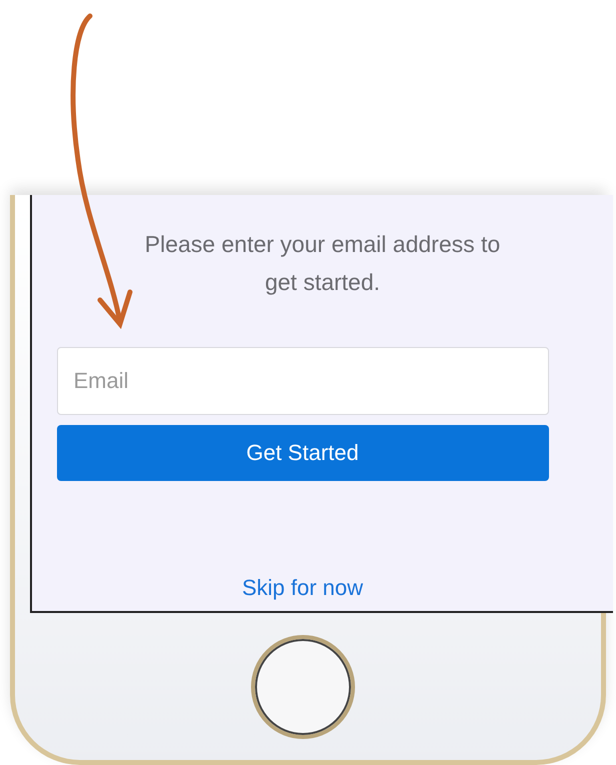 The height and width of the screenshot is (765, 616). I want to click on email-field: Email, so click(302, 381).